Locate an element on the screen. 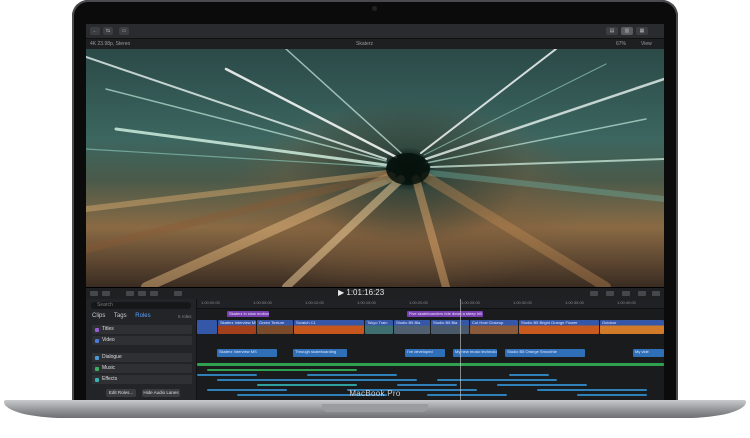 The height and width of the screenshot is (438, 750). camera-icon is located at coordinates (374, 8).